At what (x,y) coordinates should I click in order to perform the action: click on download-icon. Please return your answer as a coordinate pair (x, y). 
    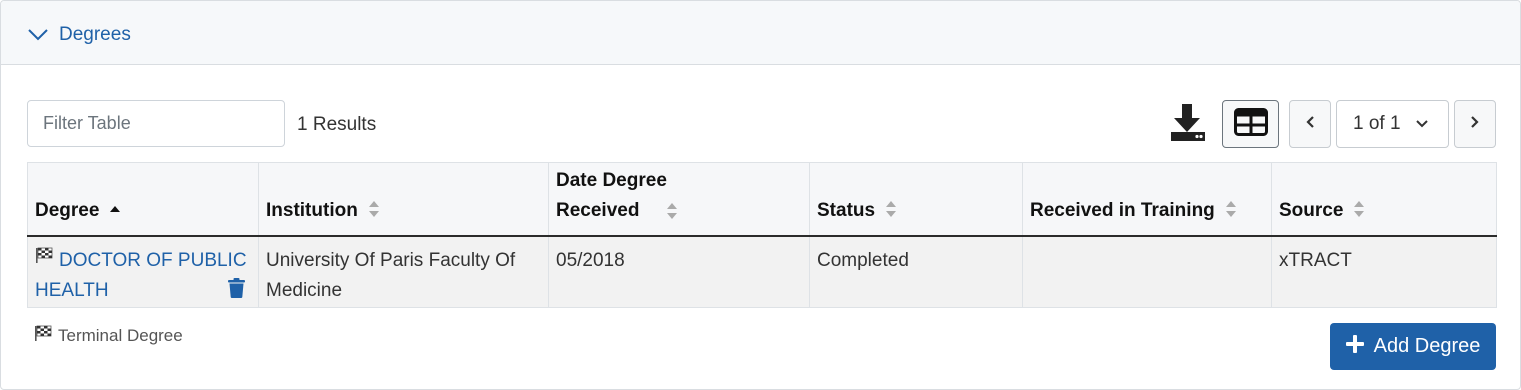
    Looking at the image, I should click on (1188, 126).